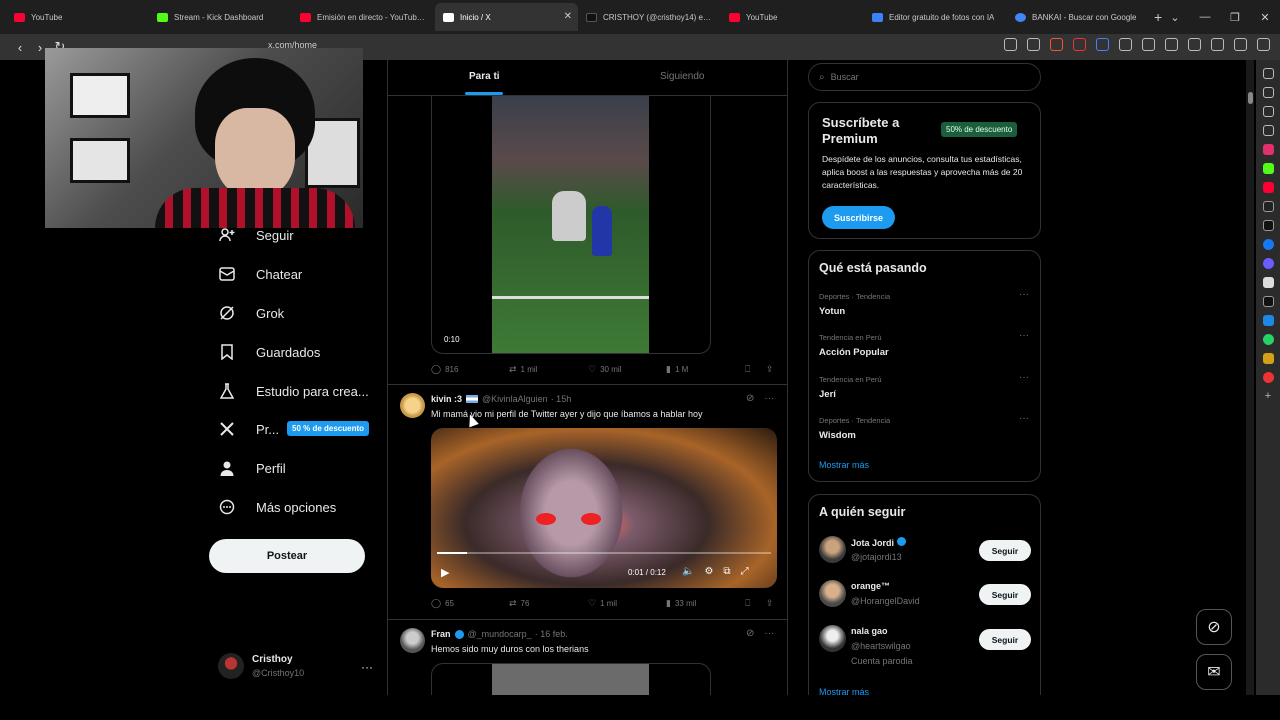  What do you see at coordinates (1194, 44) in the screenshot?
I see `wallet-icon` at bounding box center [1194, 44].